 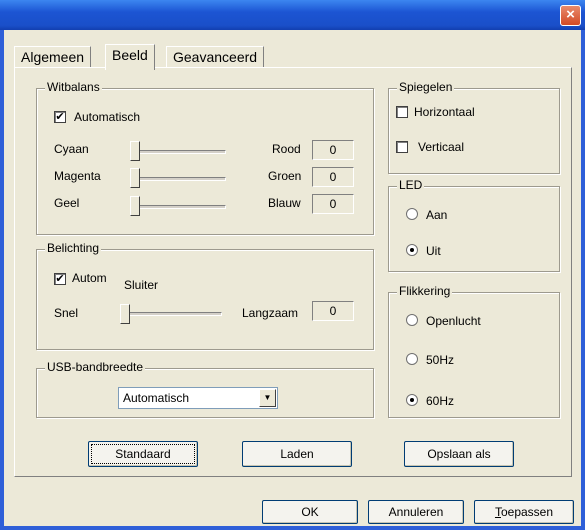 What do you see at coordinates (135, 206) in the screenshot?
I see `geel-blauw-thumb` at bounding box center [135, 206].